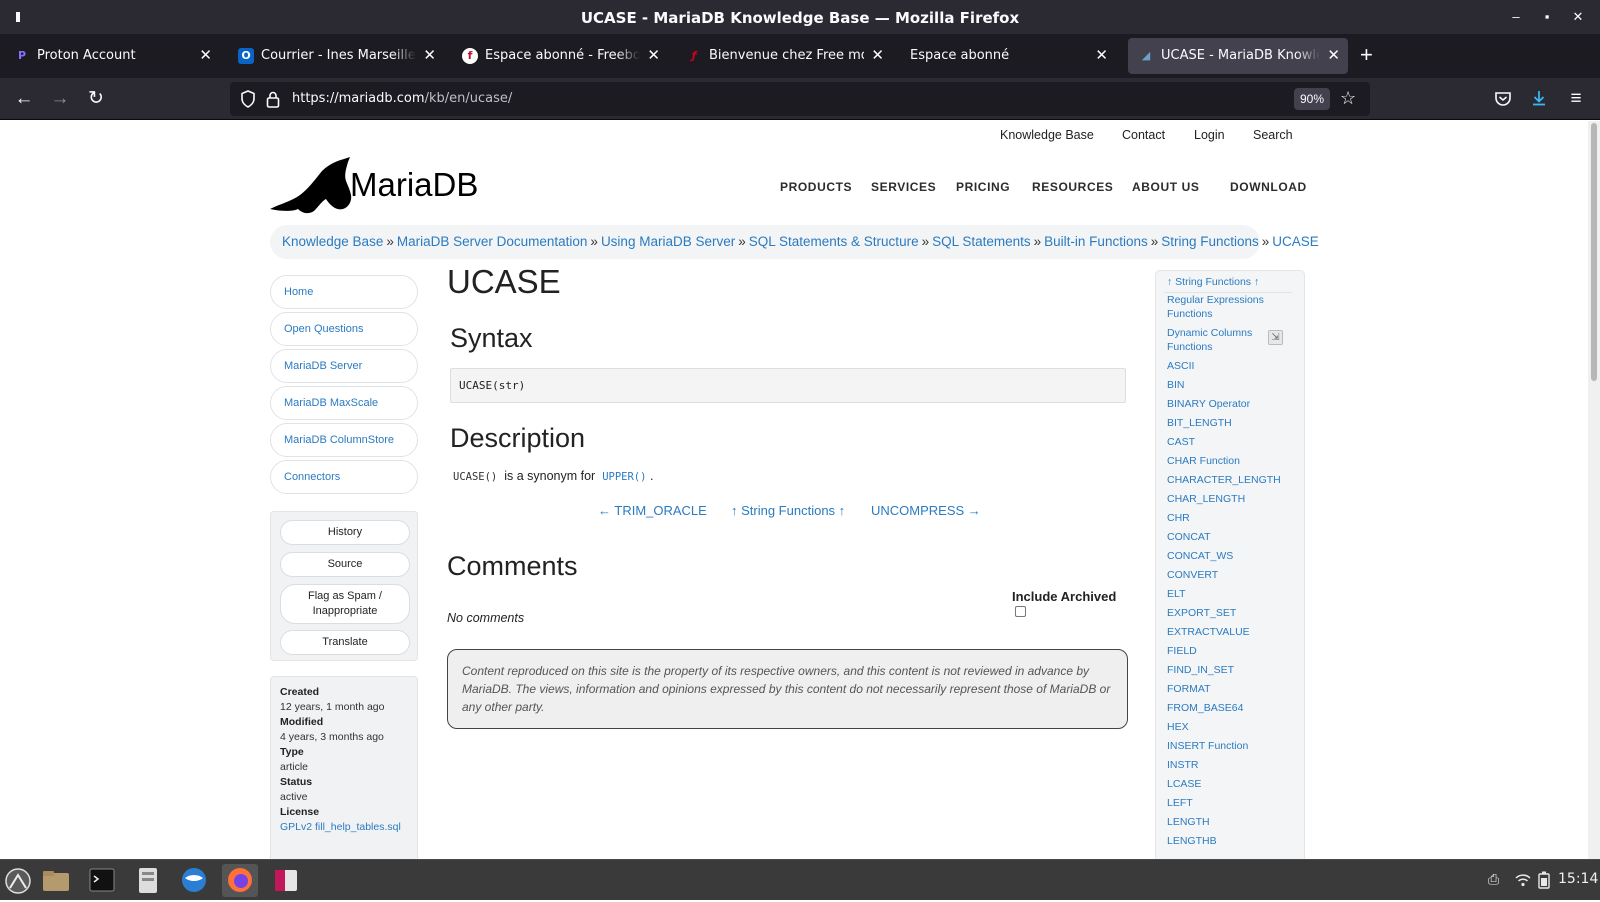  I want to click on sidebar-item-home: Home, so click(344, 292).